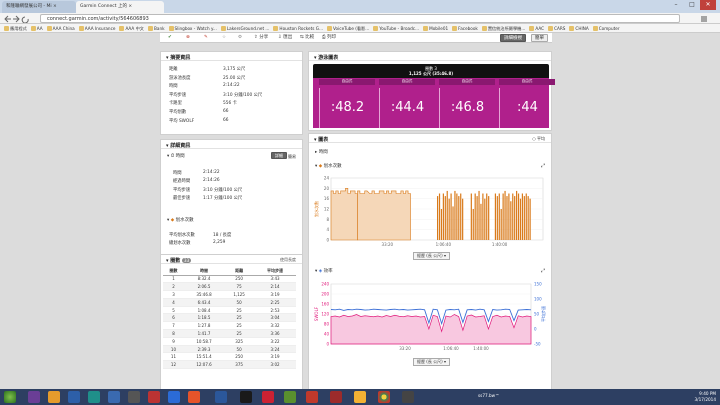  What do you see at coordinates (229, 294) in the screenshot?
I see `table-row: 3 35:46.8 1,125 3:19` at bounding box center [229, 294].